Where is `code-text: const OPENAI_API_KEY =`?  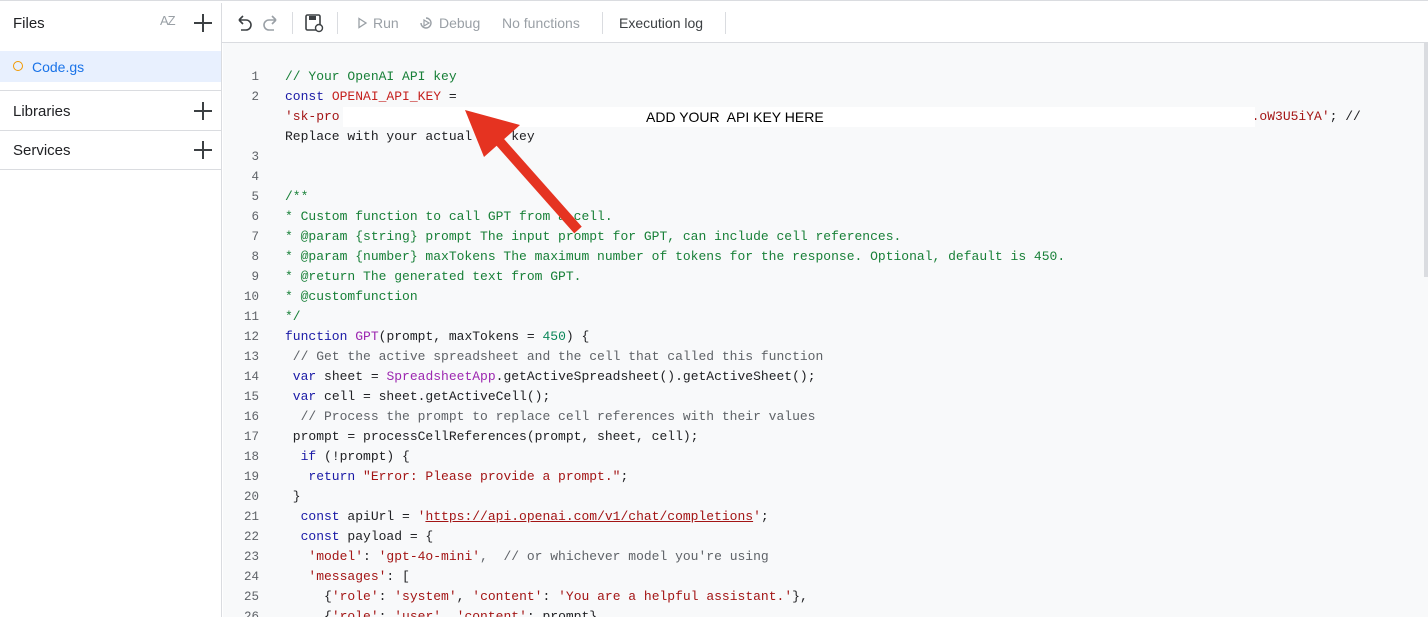 code-text: const OPENAI_API_KEY = is located at coordinates (371, 96).